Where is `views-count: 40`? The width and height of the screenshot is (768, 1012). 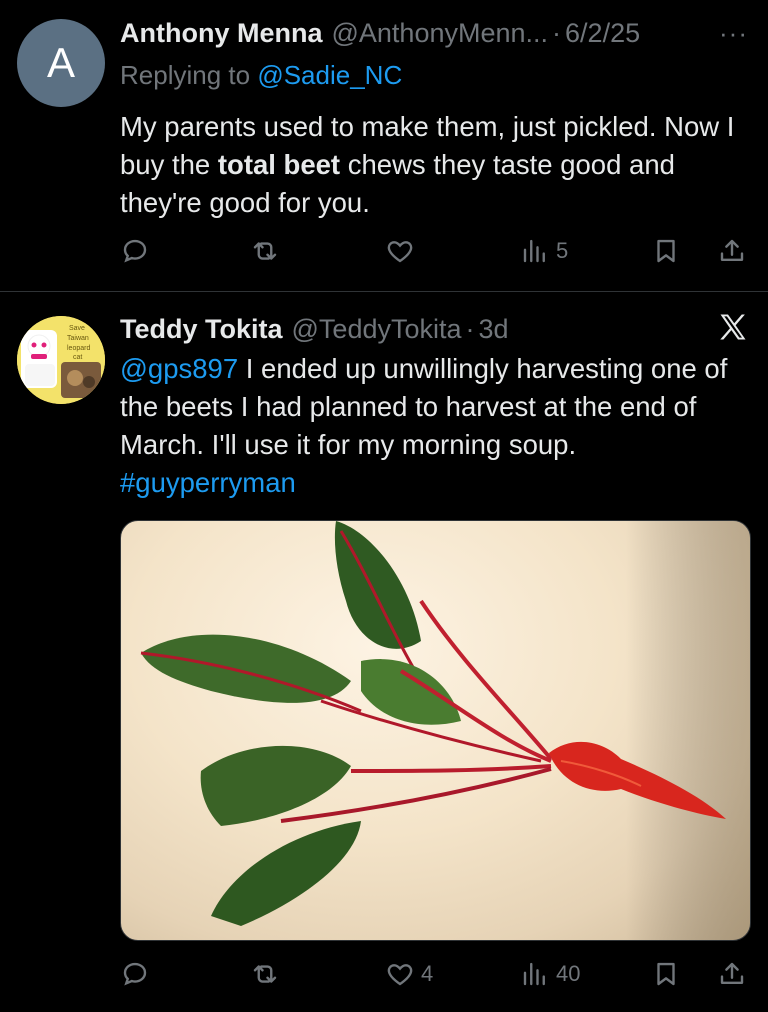
views-count: 40 is located at coordinates (568, 973).